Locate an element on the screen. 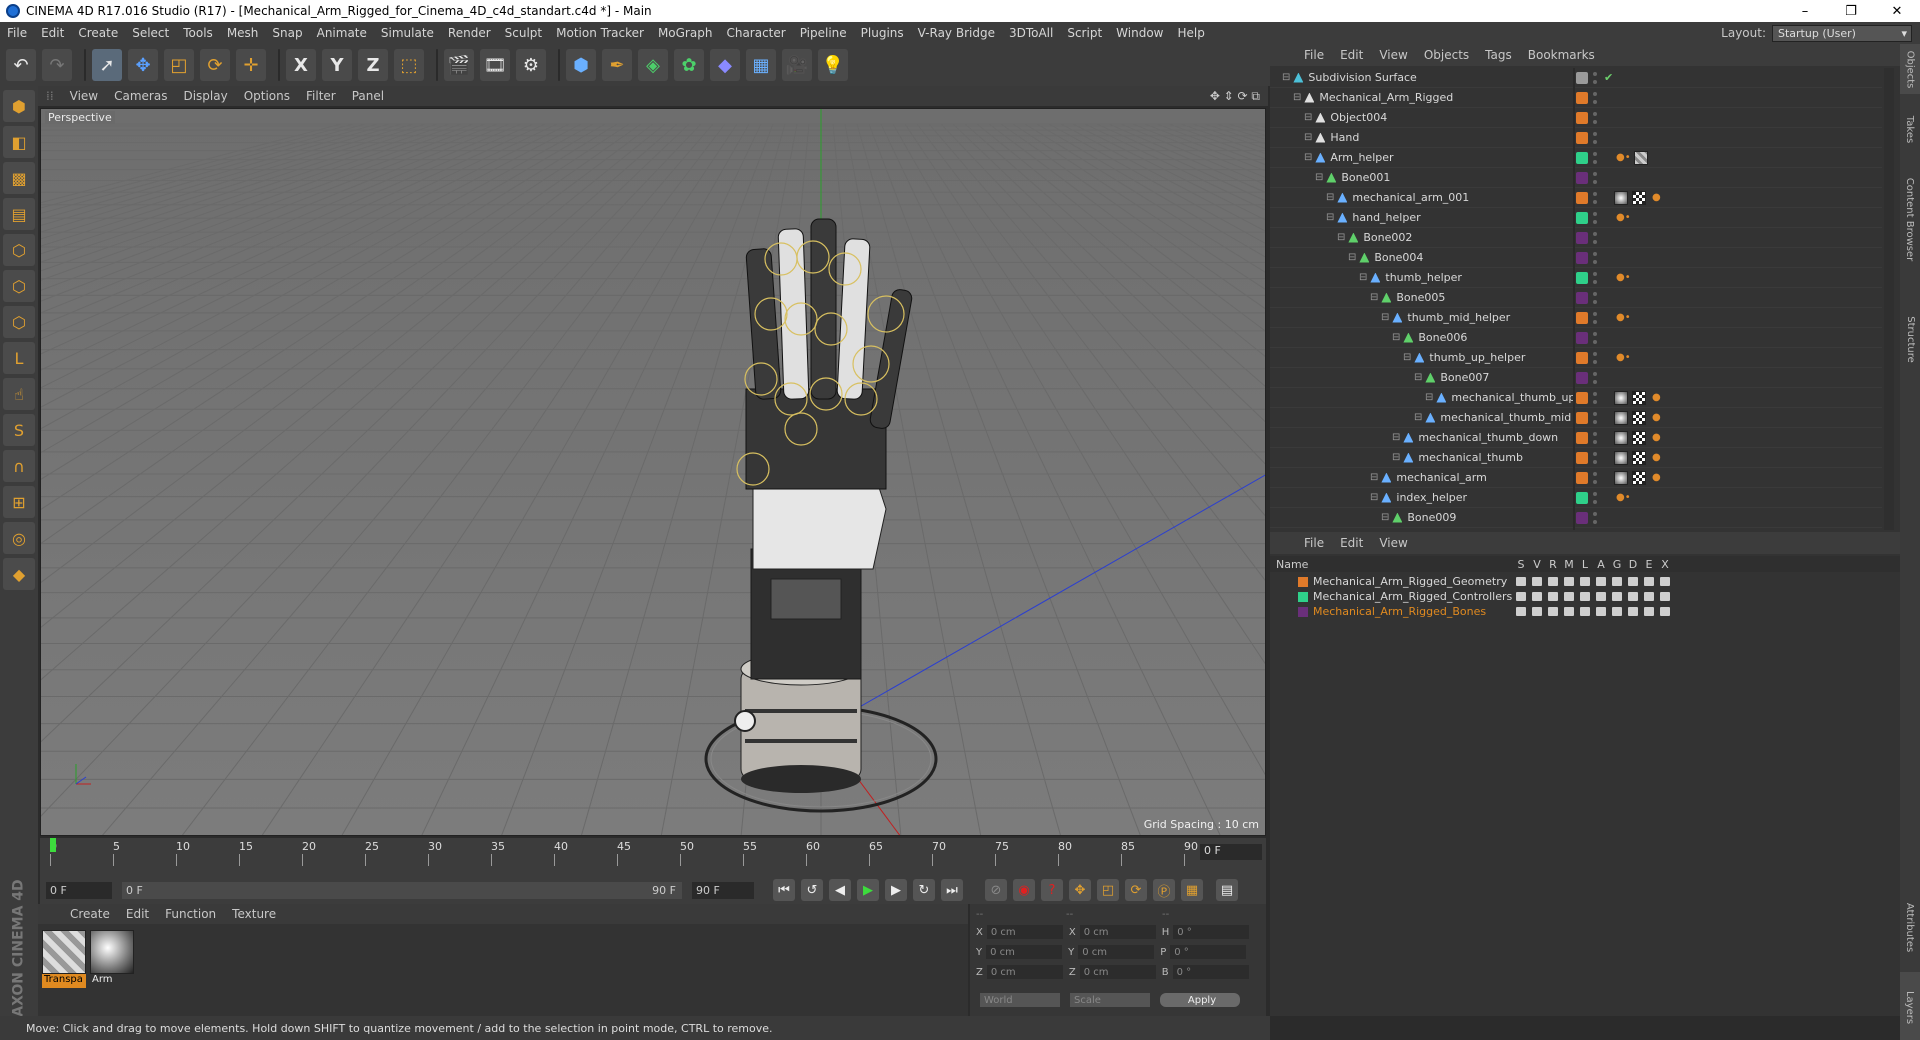 The image size is (1920, 1040). menu-script: Script is located at coordinates (1084, 33).